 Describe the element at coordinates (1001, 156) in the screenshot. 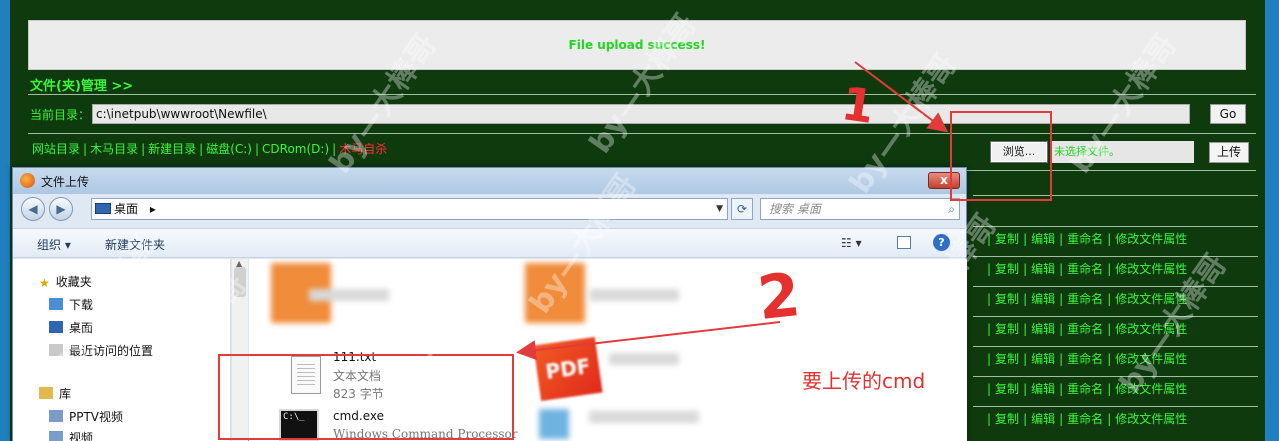

I see `annotation-box-browse` at that location.